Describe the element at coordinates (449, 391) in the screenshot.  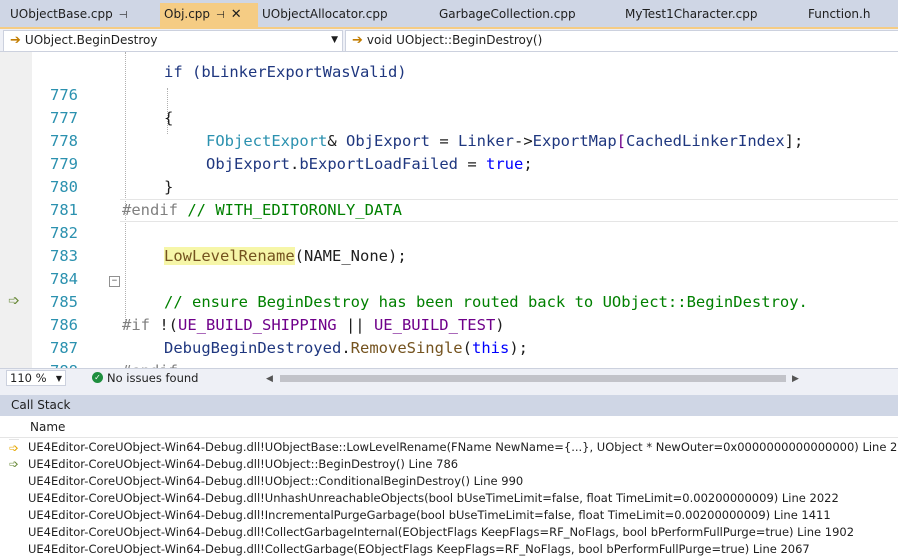
I see `panel-splitter` at that location.